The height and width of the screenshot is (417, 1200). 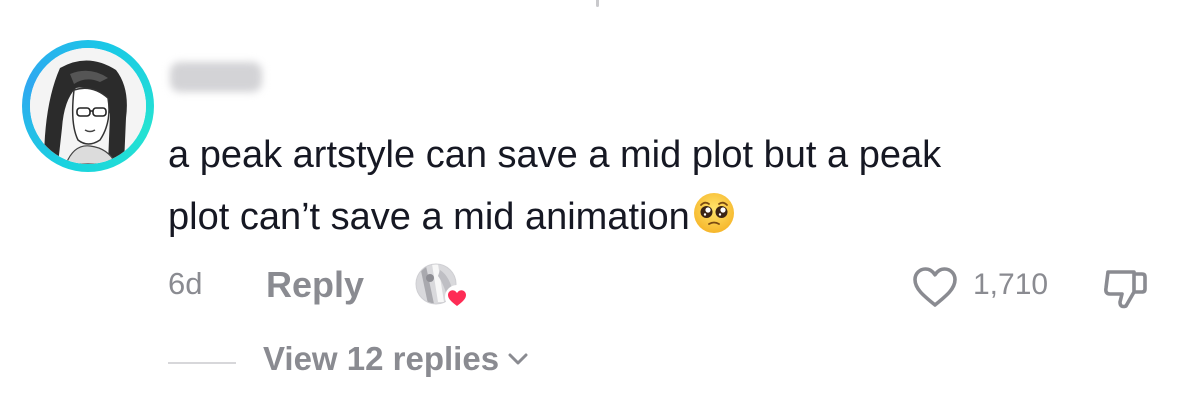 I want to click on thumbs-down-icon, so click(x=1125, y=289).